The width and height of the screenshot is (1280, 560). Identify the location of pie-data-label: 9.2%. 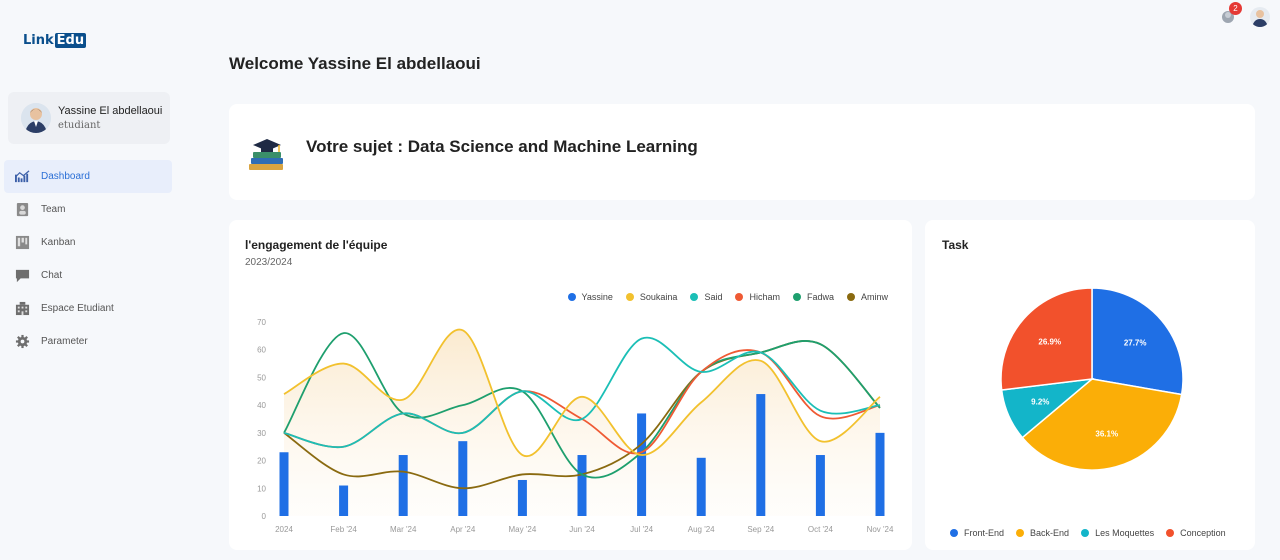
(1040, 402).